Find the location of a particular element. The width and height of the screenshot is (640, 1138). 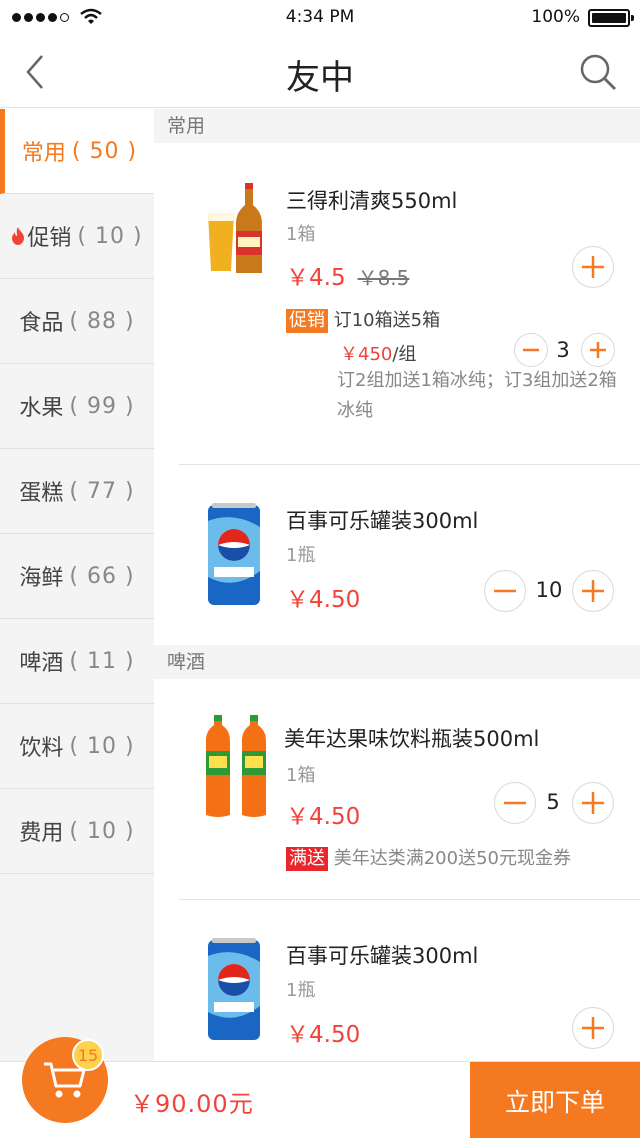

search-icon is located at coordinates (598, 72).